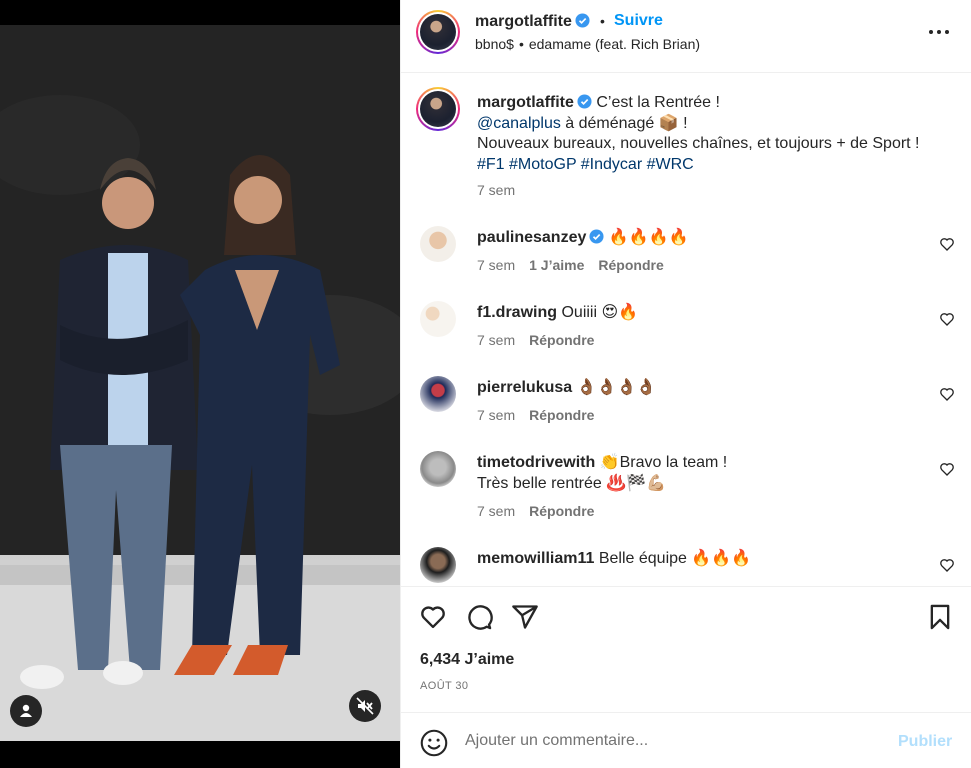  What do you see at coordinates (491, 164) in the screenshot?
I see `hashtag: #F1` at bounding box center [491, 164].